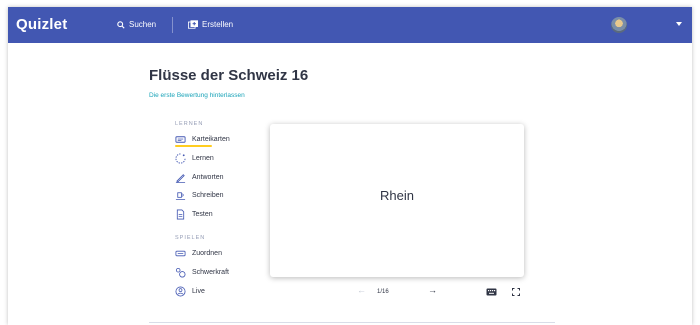 The height and width of the screenshot is (325, 700). I want to click on test-document-icon, so click(180, 214).